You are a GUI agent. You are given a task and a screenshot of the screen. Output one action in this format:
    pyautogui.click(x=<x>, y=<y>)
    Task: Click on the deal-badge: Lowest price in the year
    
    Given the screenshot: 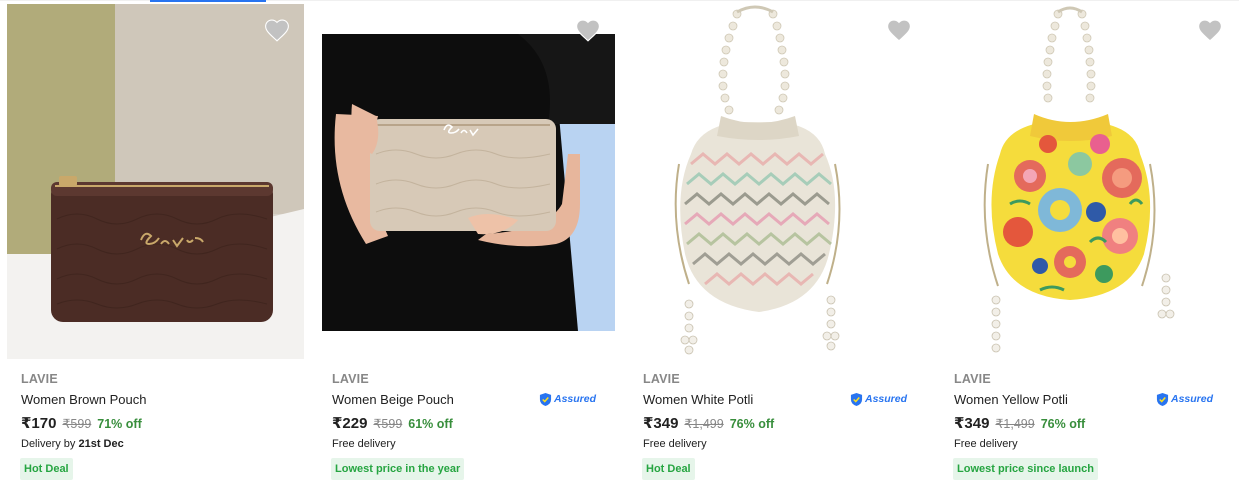 What is the action you would take?
    pyautogui.click(x=398, y=469)
    